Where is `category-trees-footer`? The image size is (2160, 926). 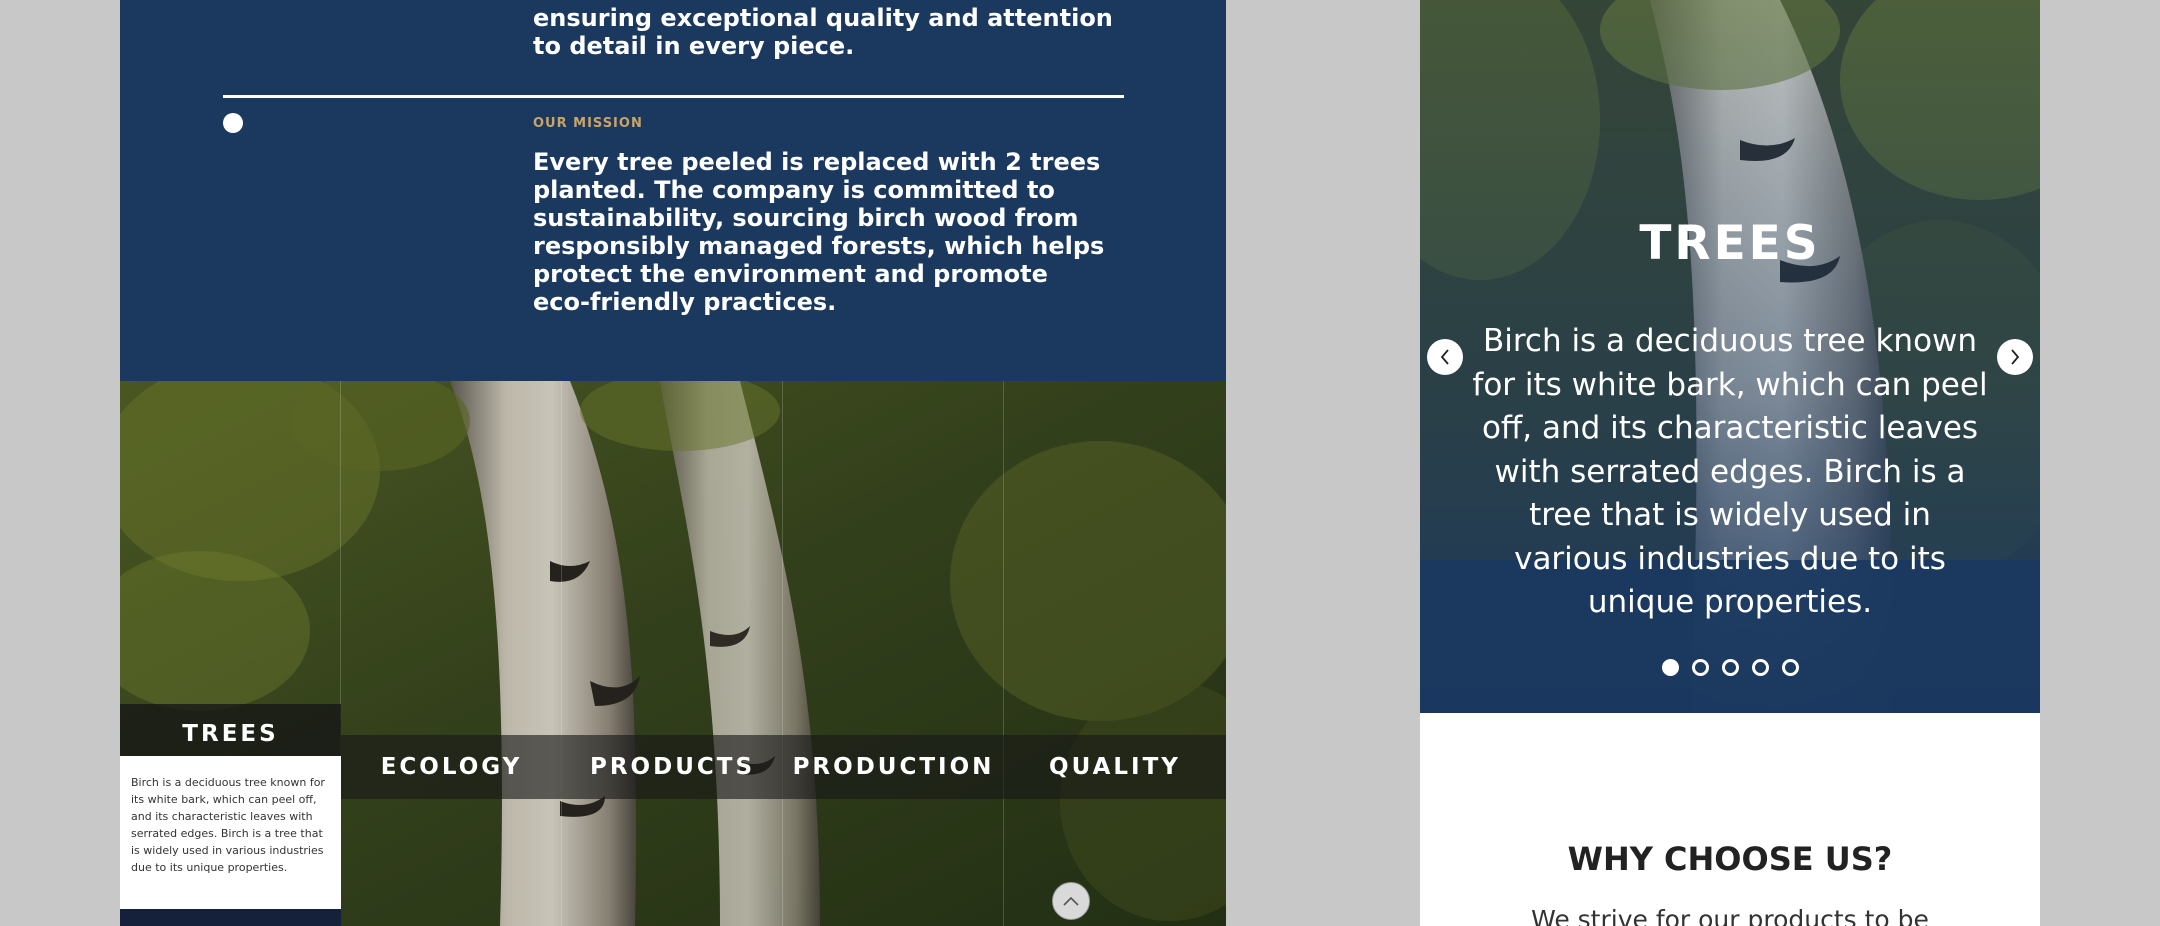 category-trees-footer is located at coordinates (230, 917).